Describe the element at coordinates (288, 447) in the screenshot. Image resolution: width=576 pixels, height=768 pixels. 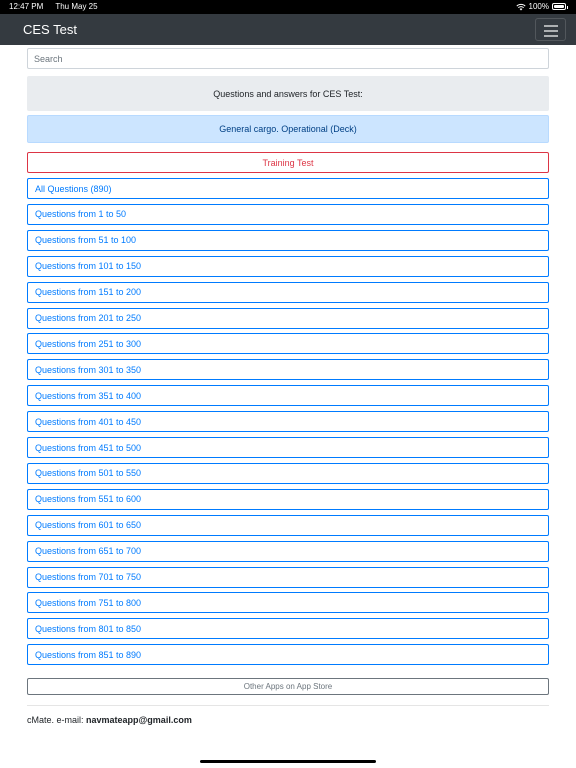
I see `question-range-button: Questions from 451 to 500` at that location.